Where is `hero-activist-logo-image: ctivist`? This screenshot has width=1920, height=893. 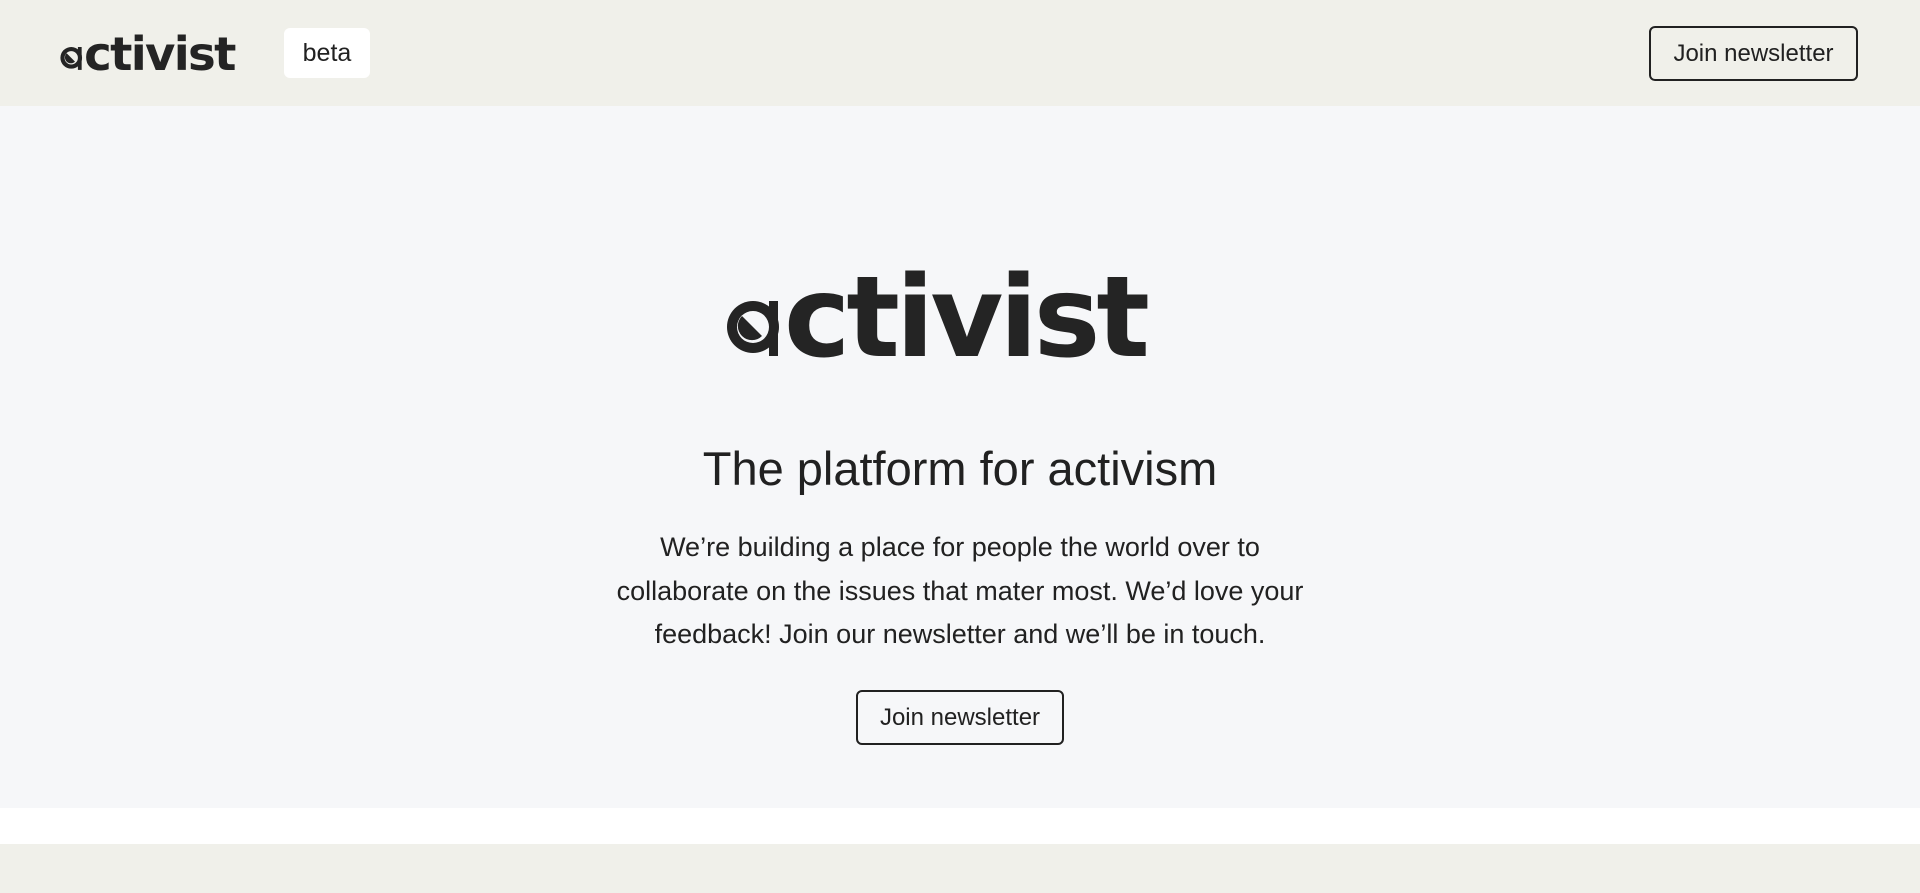
hero-activist-logo-image: ctivist is located at coordinates (939, 313).